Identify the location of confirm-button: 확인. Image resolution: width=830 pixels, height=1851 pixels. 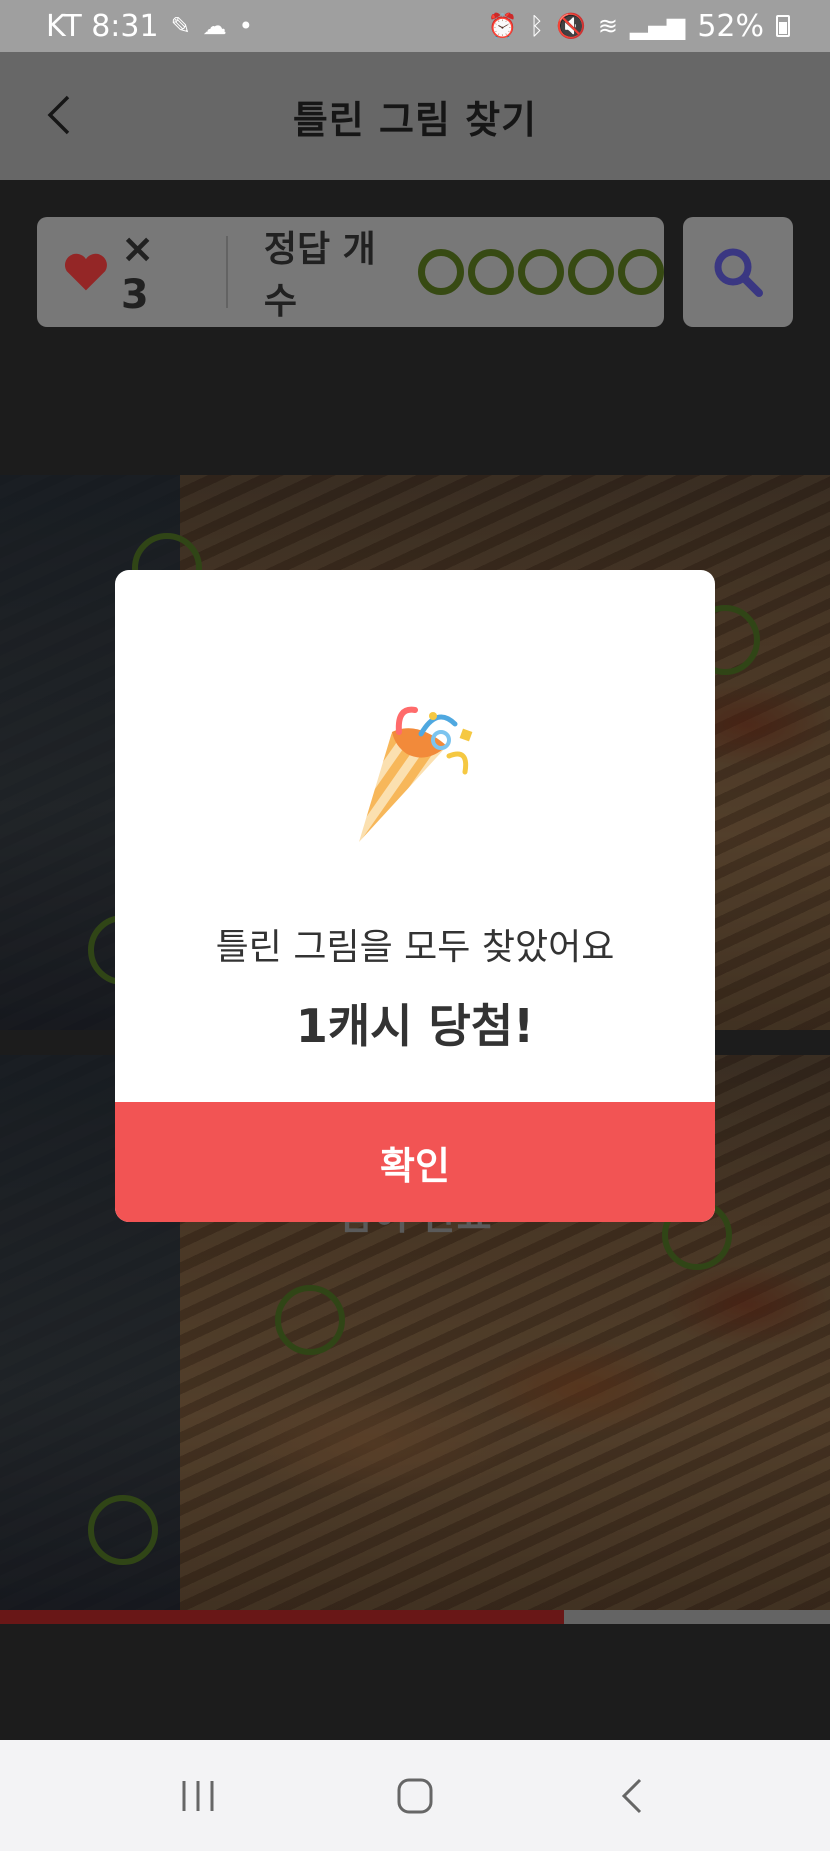
(415, 1162).